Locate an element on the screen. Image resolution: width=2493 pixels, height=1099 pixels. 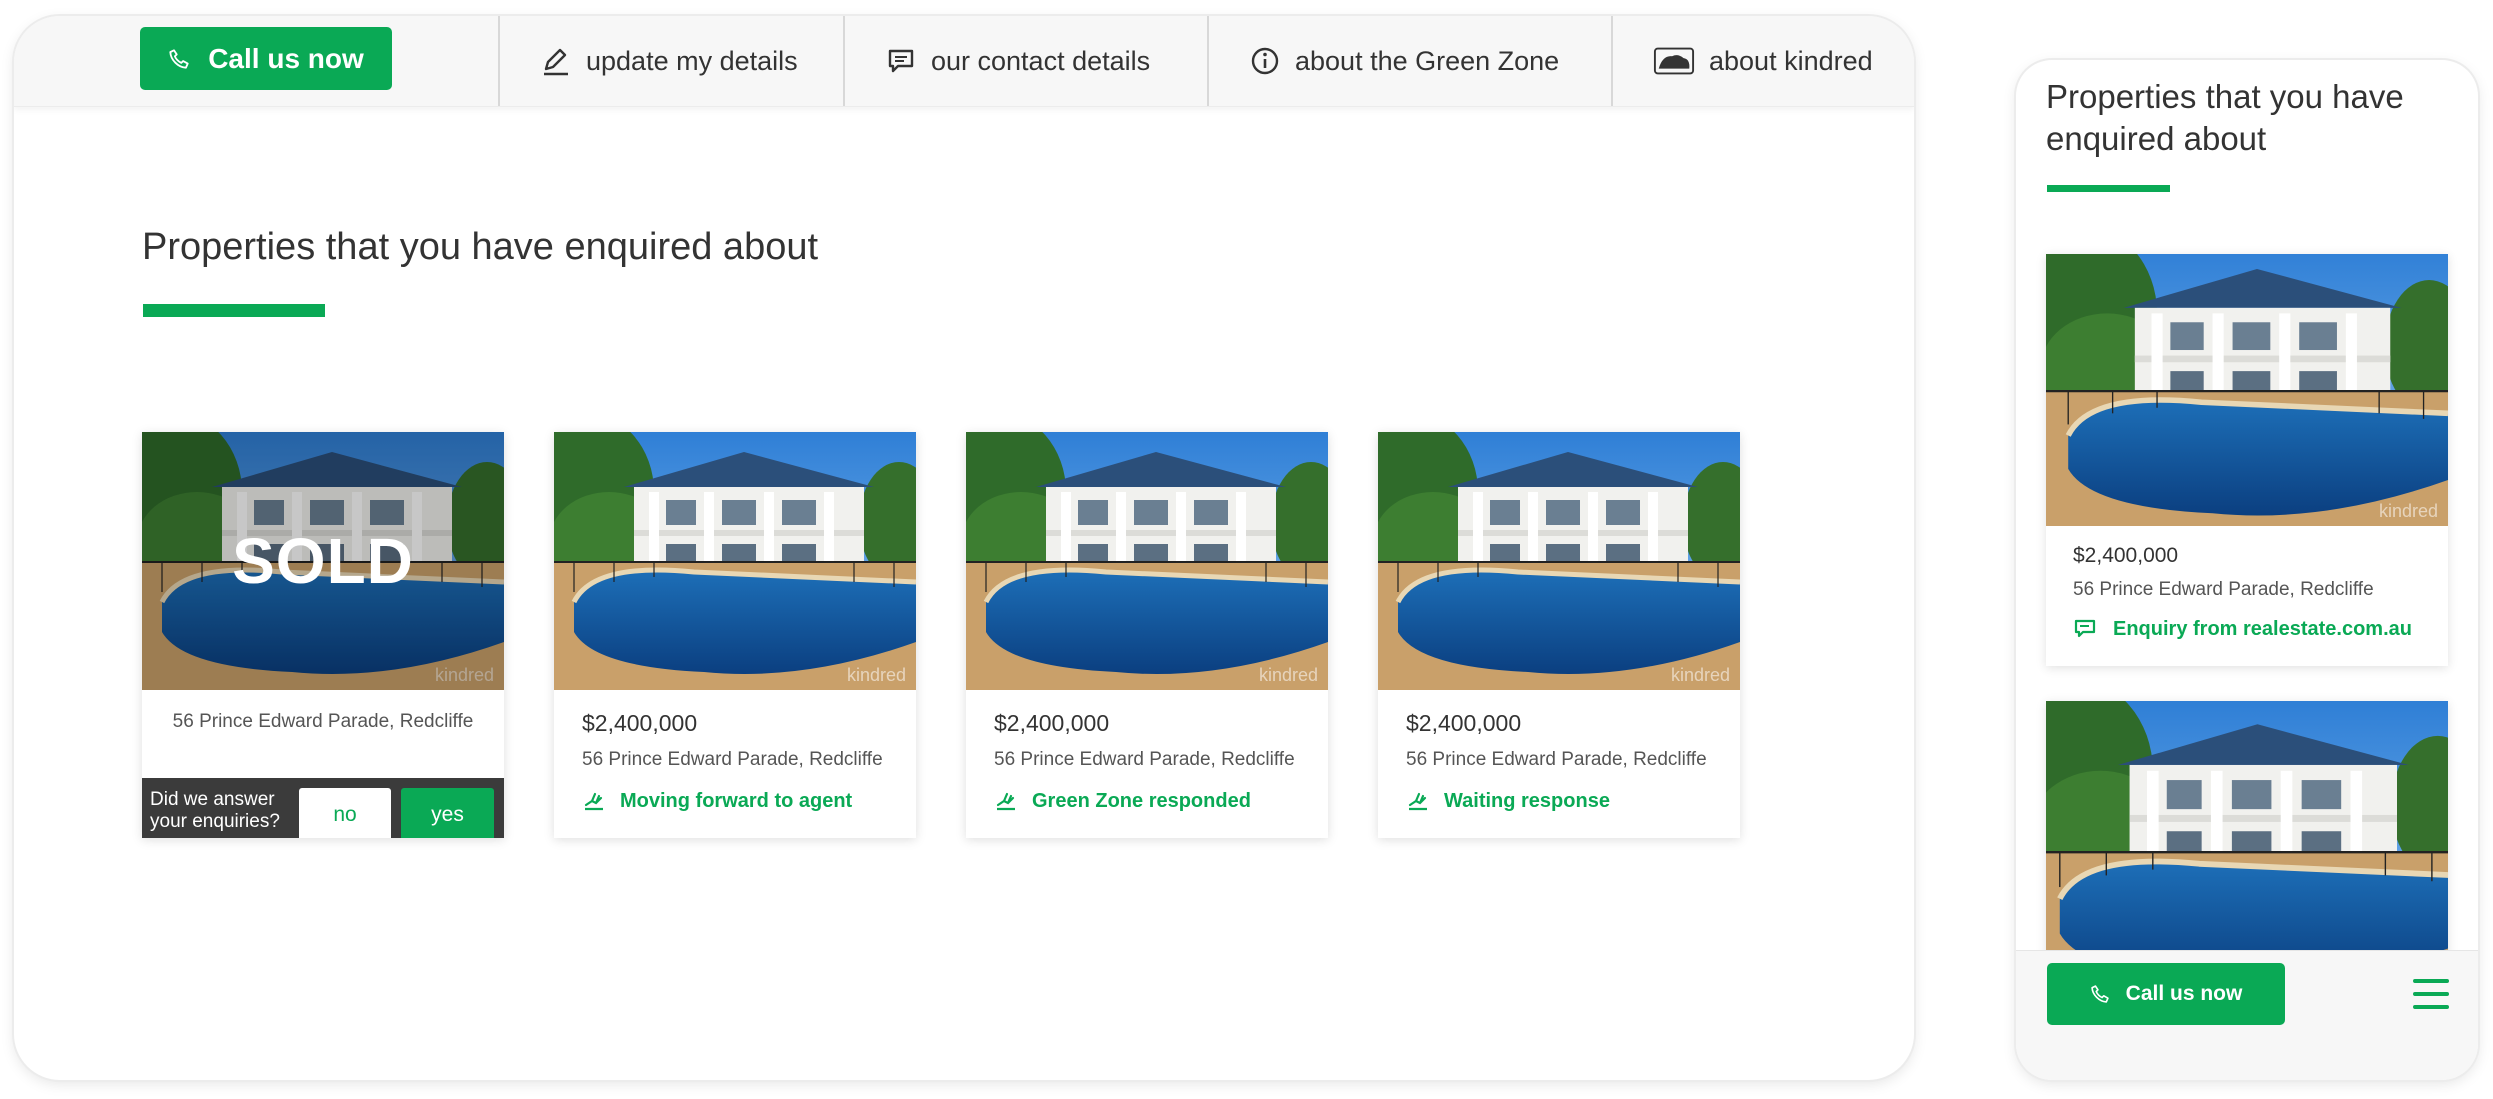
mobile-call-us-button: Call us now is located at coordinates (2166, 994).